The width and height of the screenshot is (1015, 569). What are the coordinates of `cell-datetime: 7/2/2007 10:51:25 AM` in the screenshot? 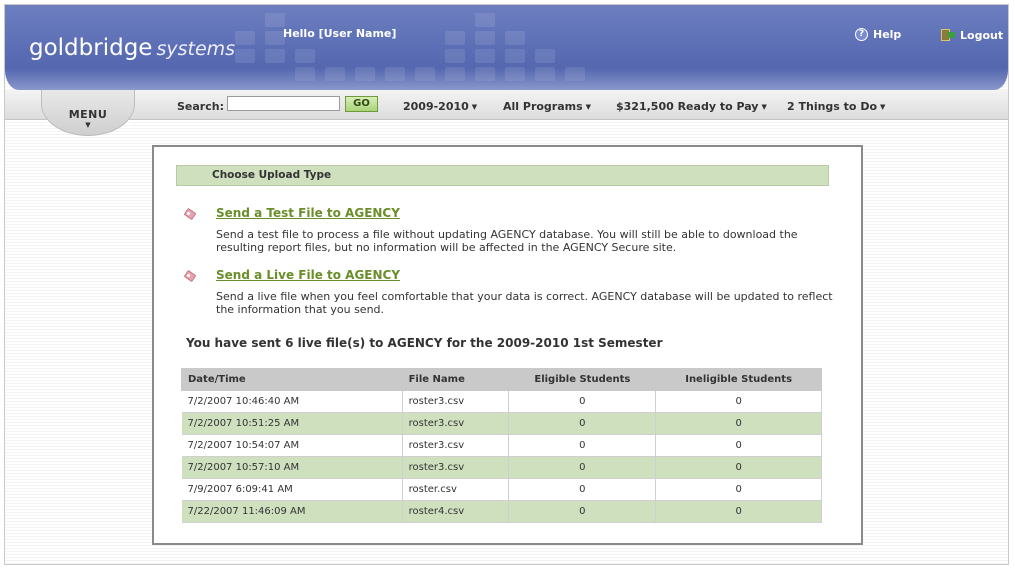 It's located at (292, 423).